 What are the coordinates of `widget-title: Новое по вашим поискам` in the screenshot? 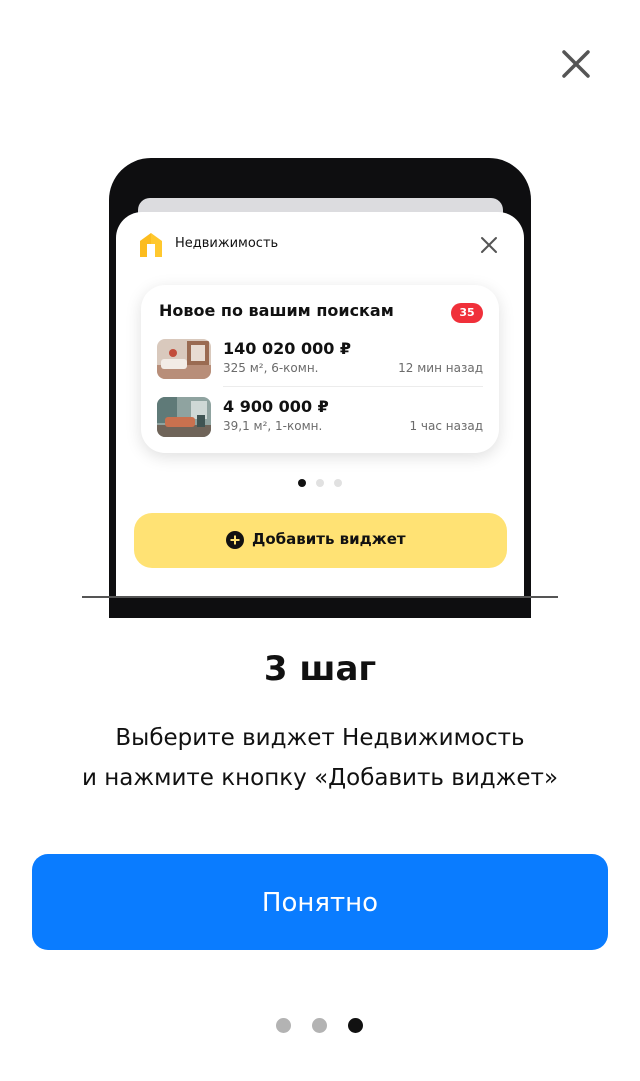 It's located at (276, 310).